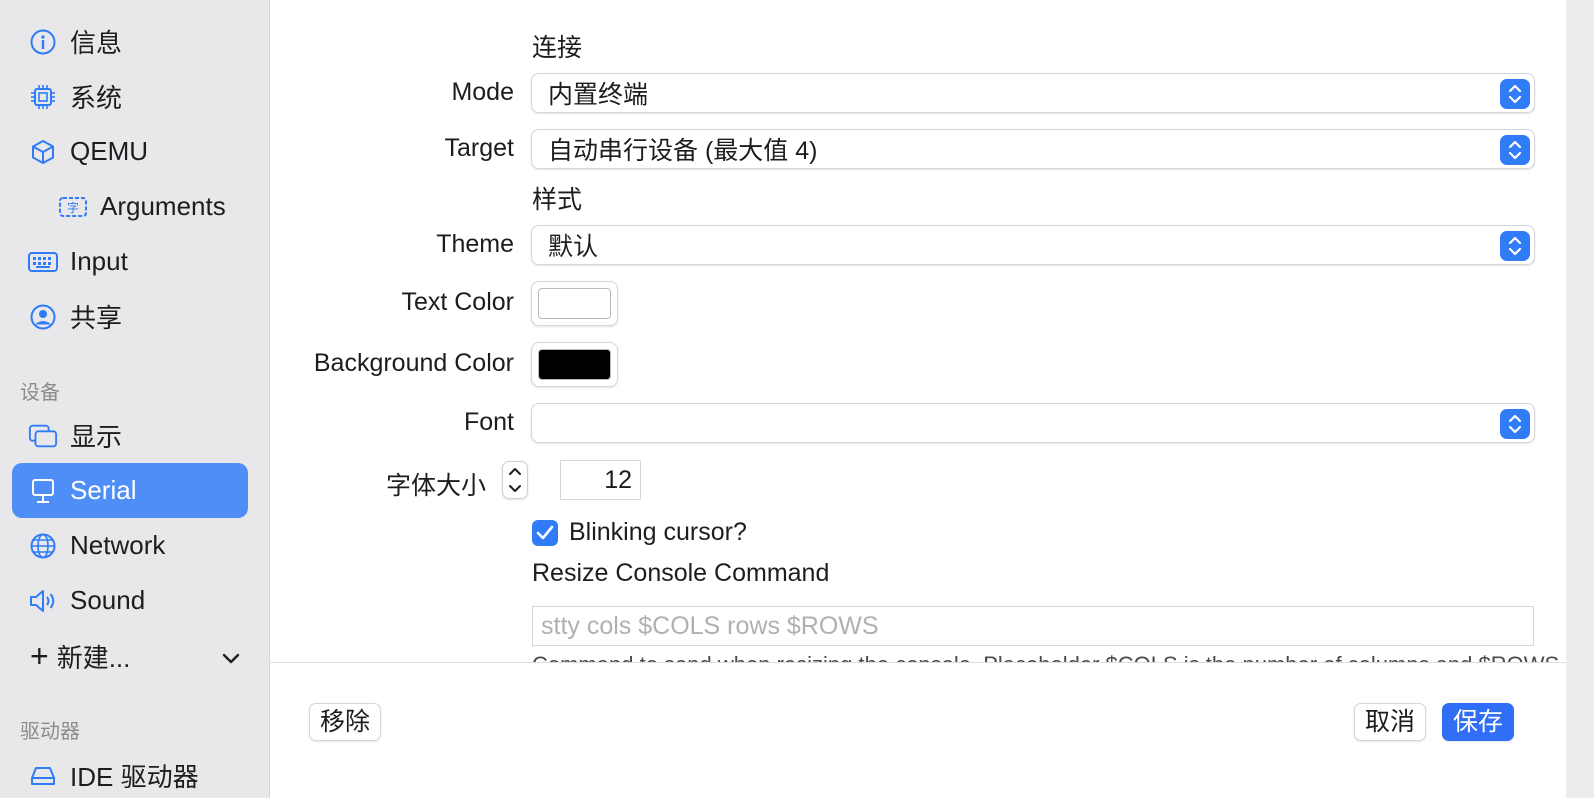 Image resolution: width=1594 pixels, height=798 pixels. I want to click on sidebar-item-display: 显示, so click(130, 435).